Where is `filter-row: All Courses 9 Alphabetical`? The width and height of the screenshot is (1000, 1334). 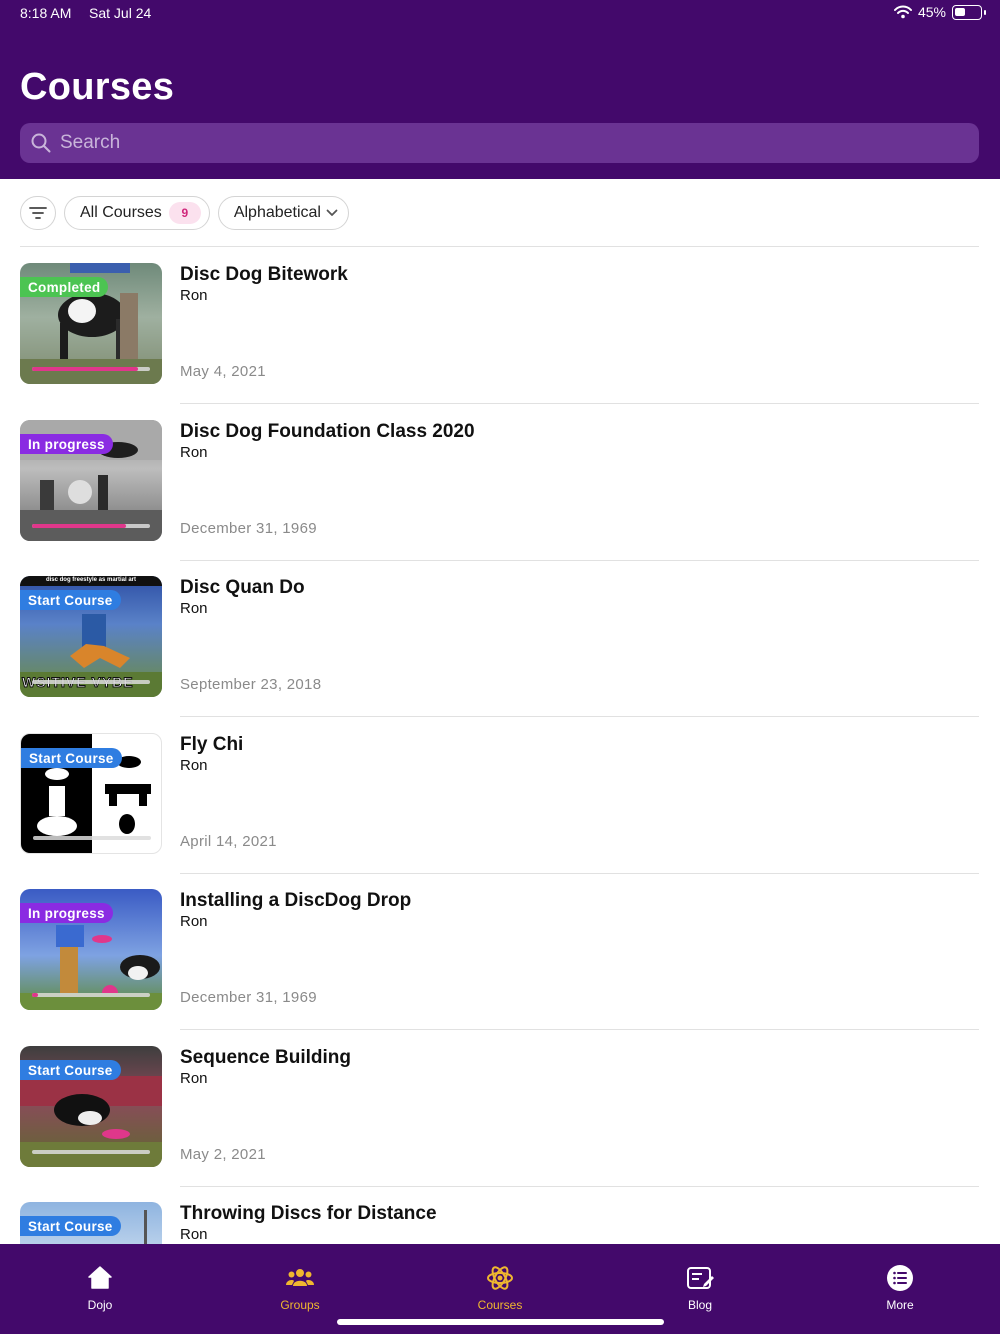 filter-row: All Courses 9 Alphabetical is located at coordinates (184, 213).